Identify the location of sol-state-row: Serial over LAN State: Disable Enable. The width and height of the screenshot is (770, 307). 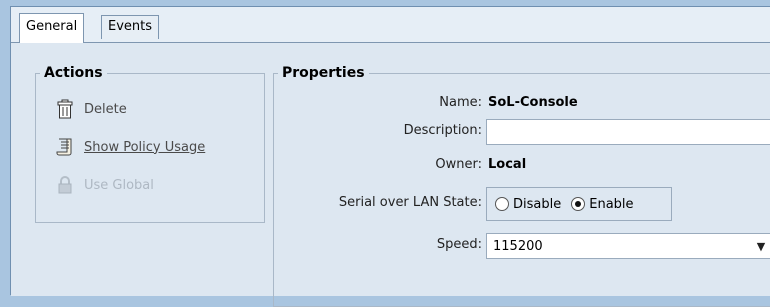
(522, 204).